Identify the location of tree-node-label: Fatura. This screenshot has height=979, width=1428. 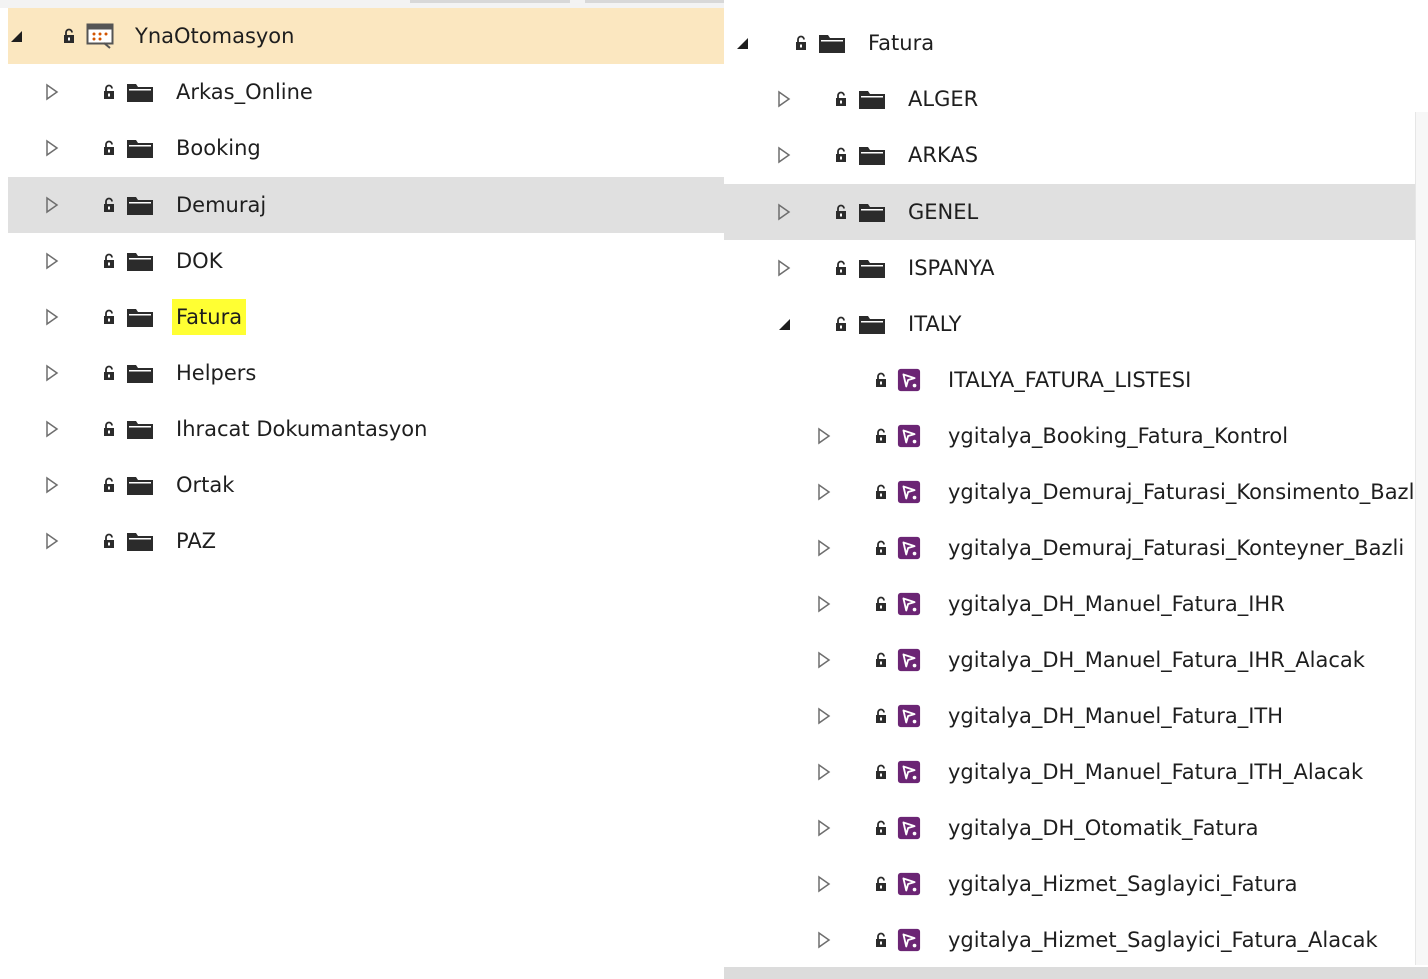
(901, 43).